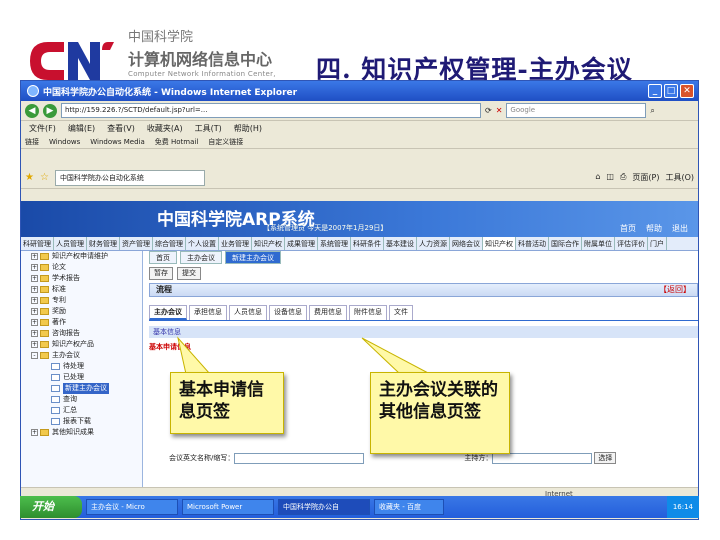 The width and height of the screenshot is (720, 540). What do you see at coordinates (202, 243) in the screenshot?
I see `module-tab: 个人设置` at bounding box center [202, 243].